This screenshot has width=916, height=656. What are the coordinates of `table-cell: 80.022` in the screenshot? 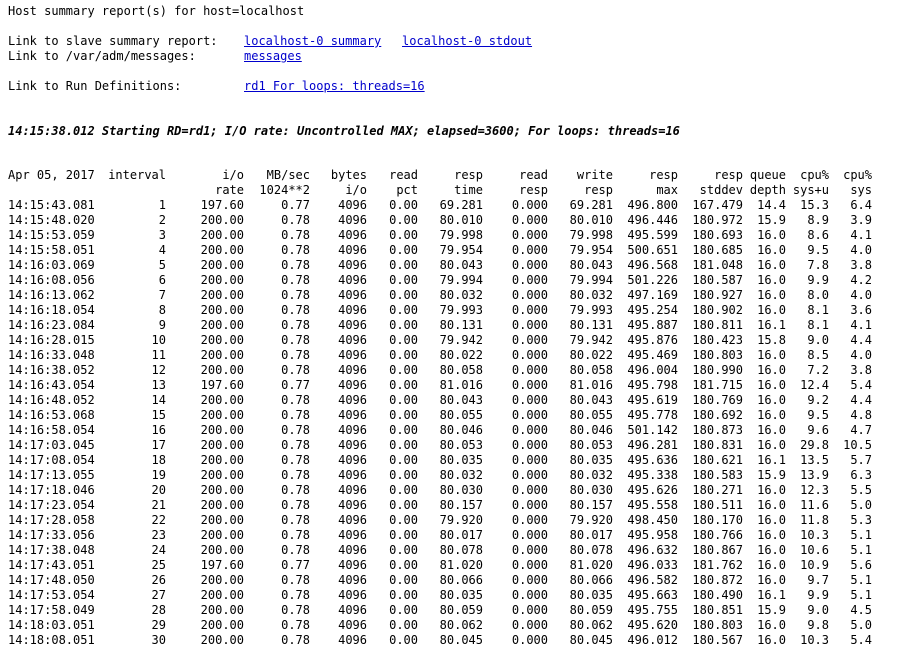 It's located at (591, 355).